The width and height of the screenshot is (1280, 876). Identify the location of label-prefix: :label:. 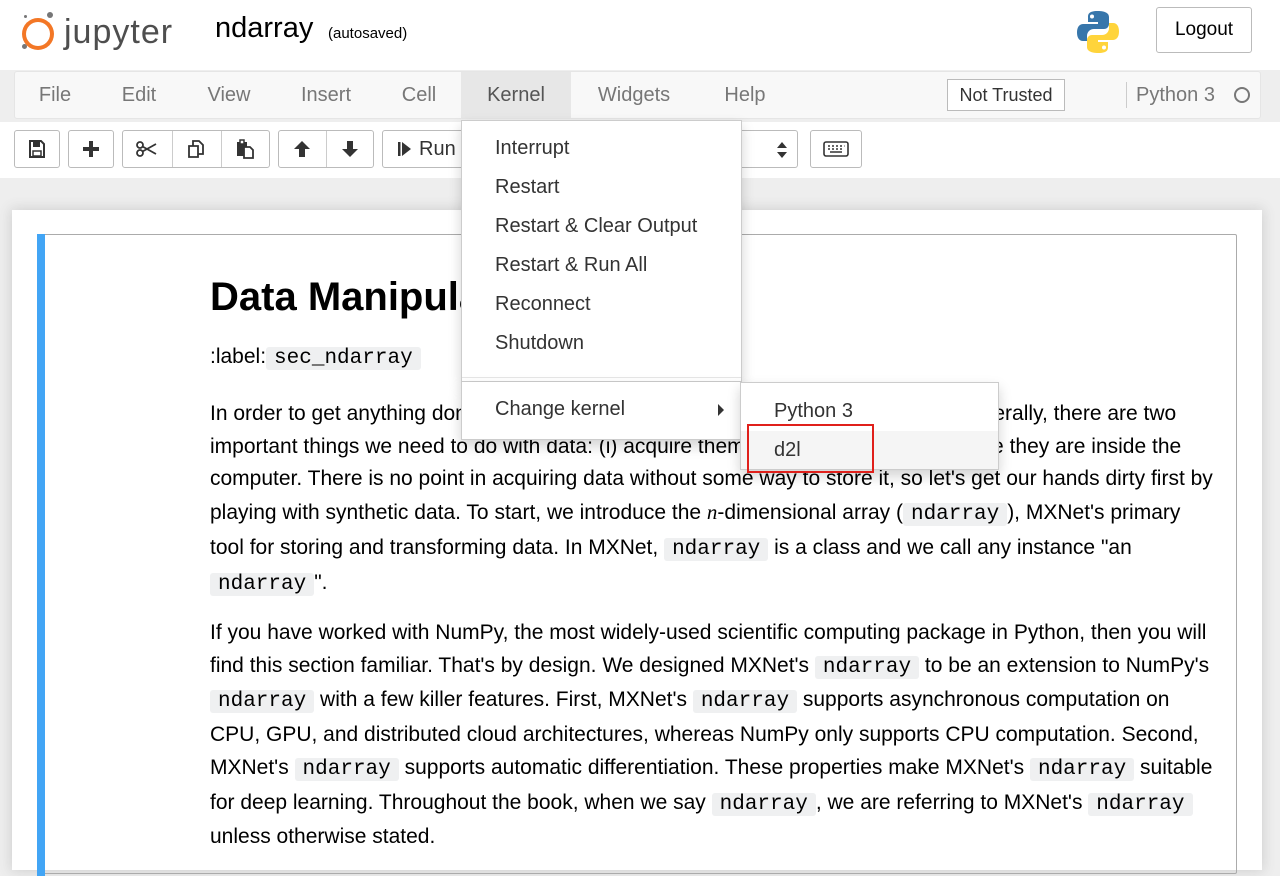
(238, 356).